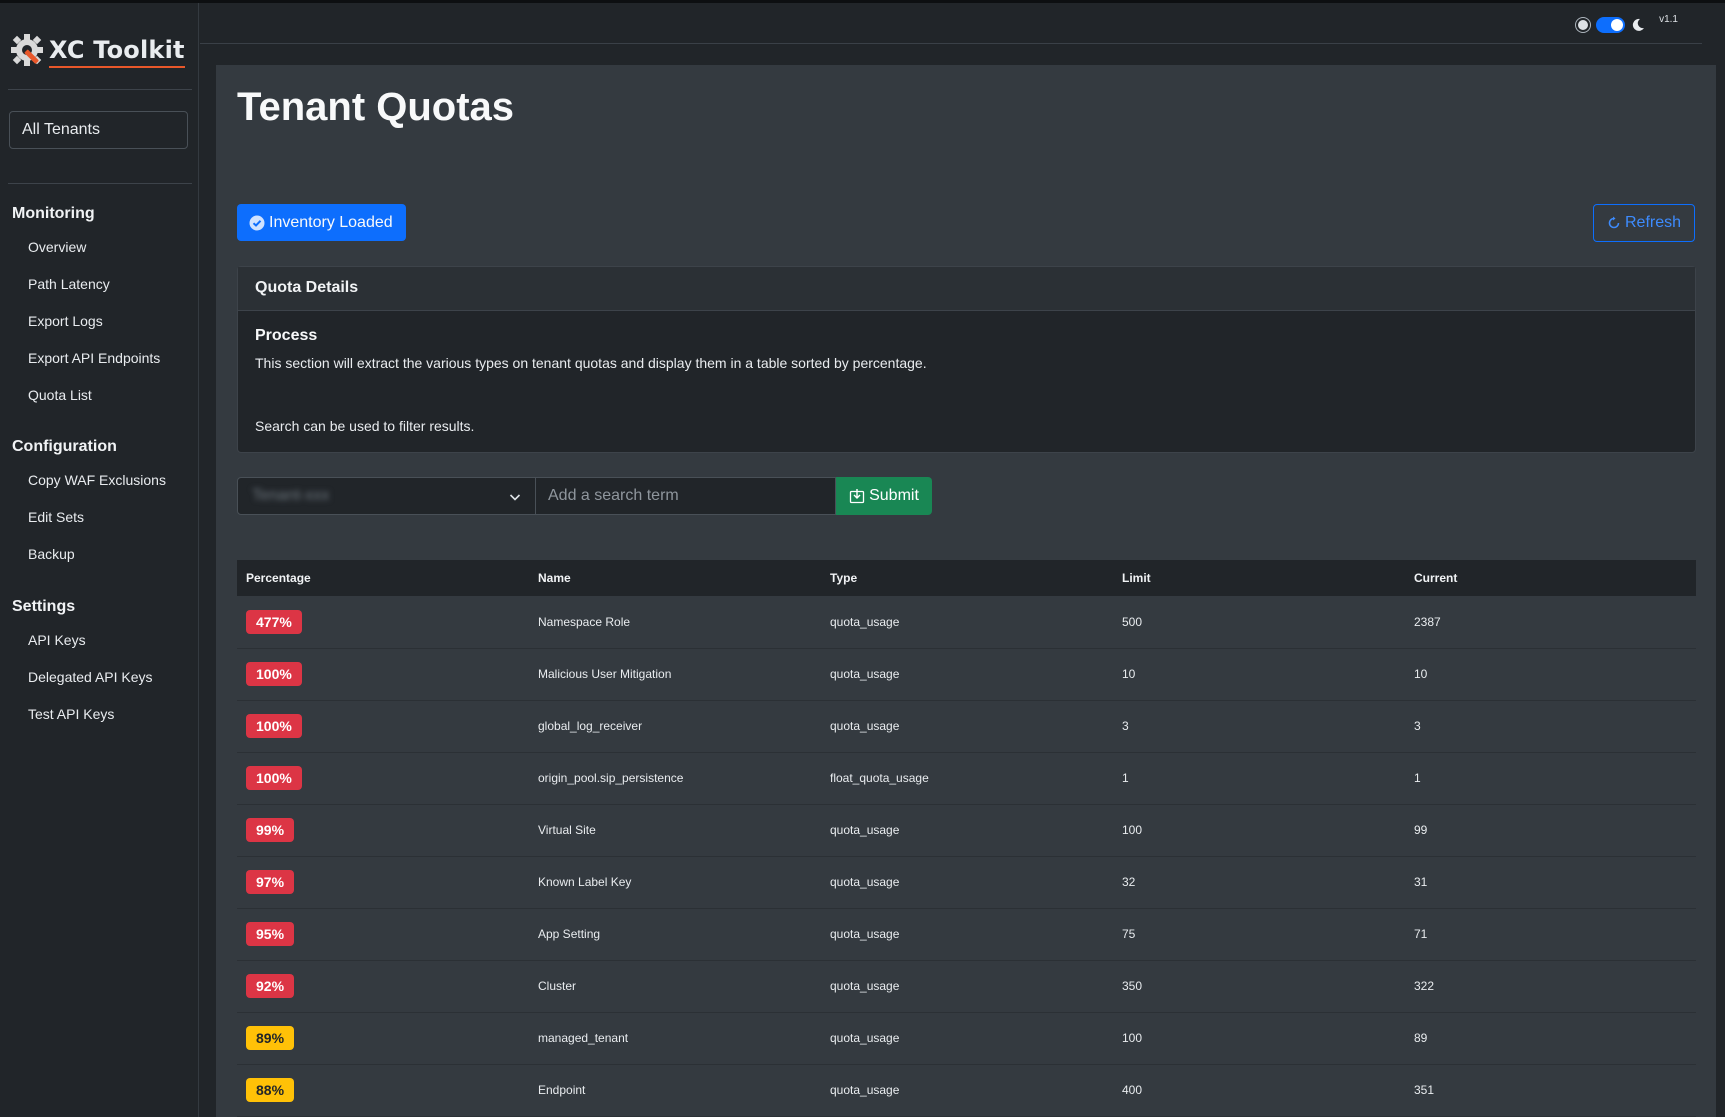 This screenshot has height=1117, width=1725. I want to click on limit-cell: 1, so click(1259, 778).